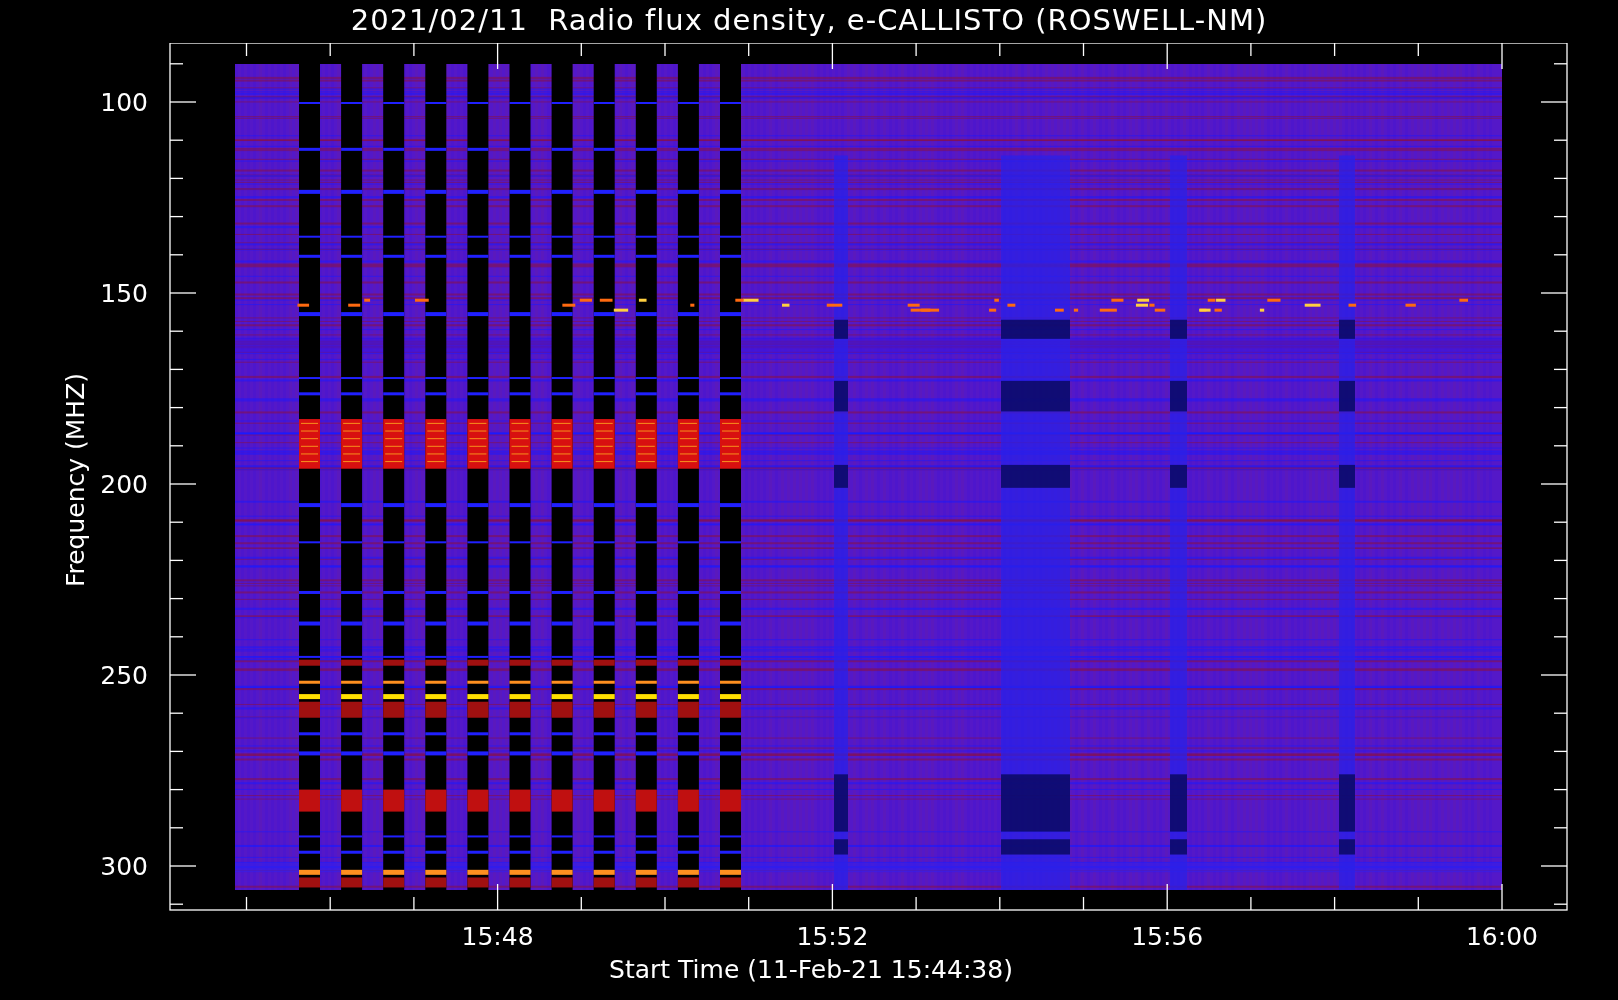  What do you see at coordinates (1502, 936) in the screenshot?
I see `tick-label: 16:00` at bounding box center [1502, 936].